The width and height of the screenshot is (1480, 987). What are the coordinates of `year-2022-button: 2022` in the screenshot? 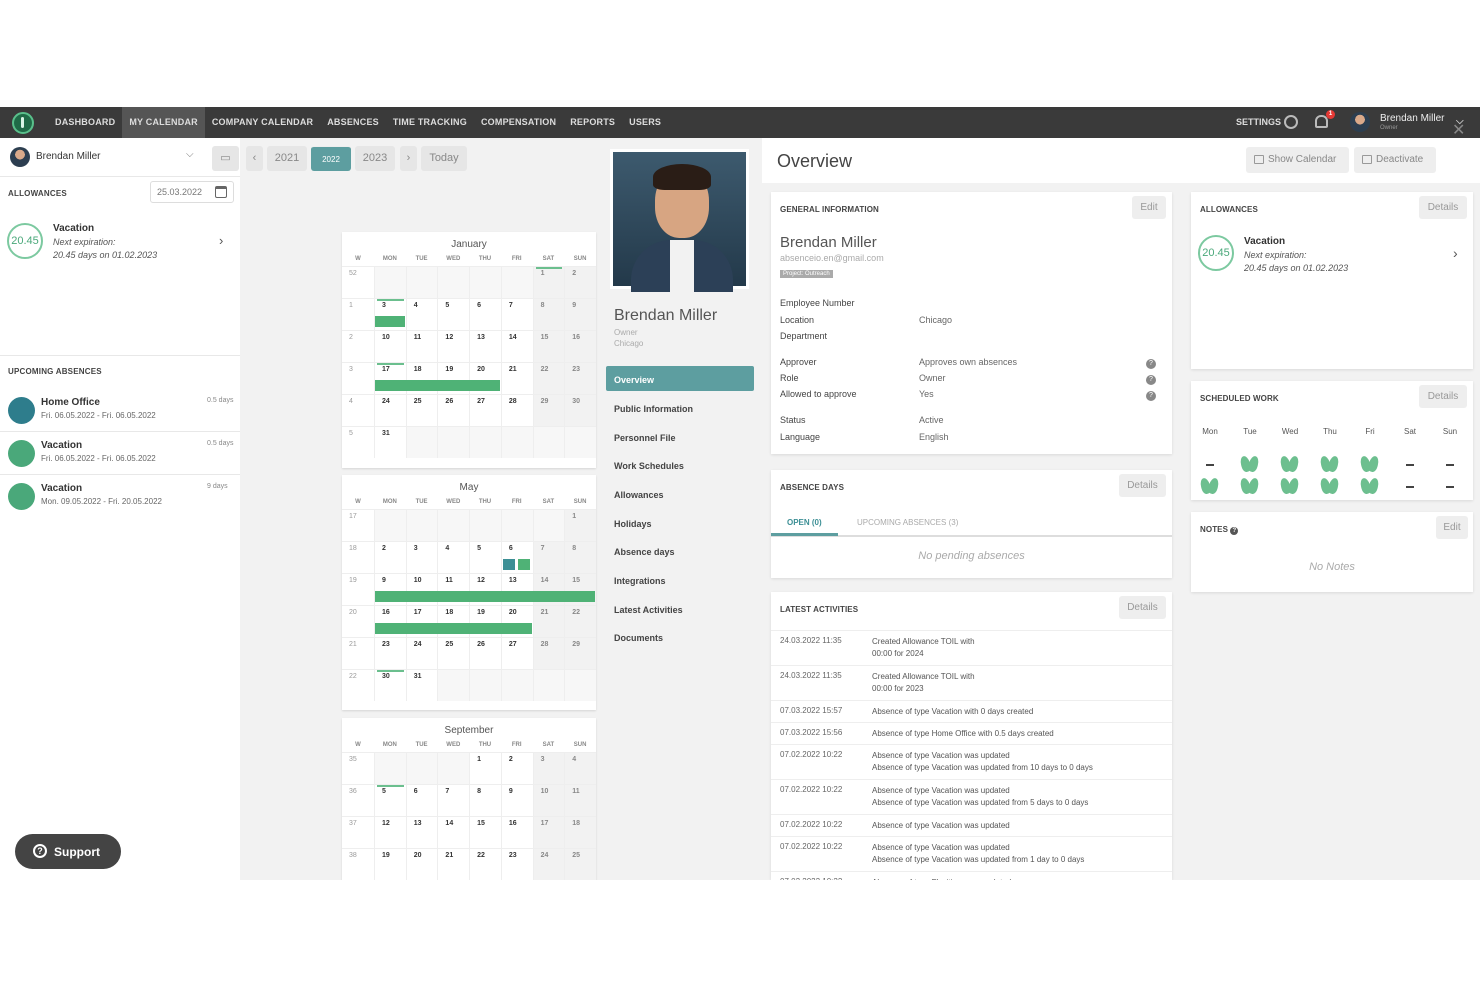 It's located at (331, 158).